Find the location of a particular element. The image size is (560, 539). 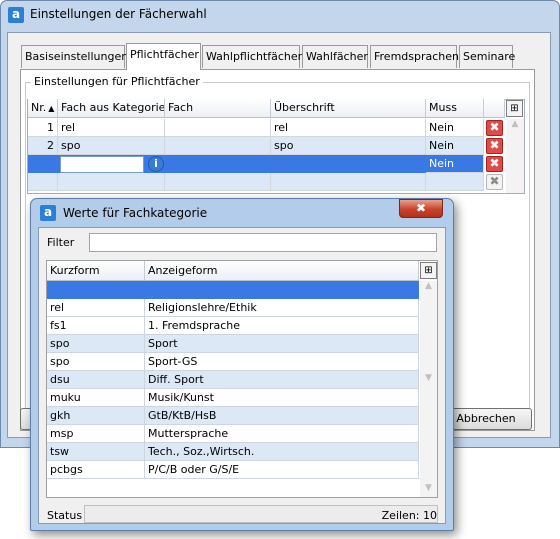

table-cell-ueberschrift: spo is located at coordinates (348, 146).